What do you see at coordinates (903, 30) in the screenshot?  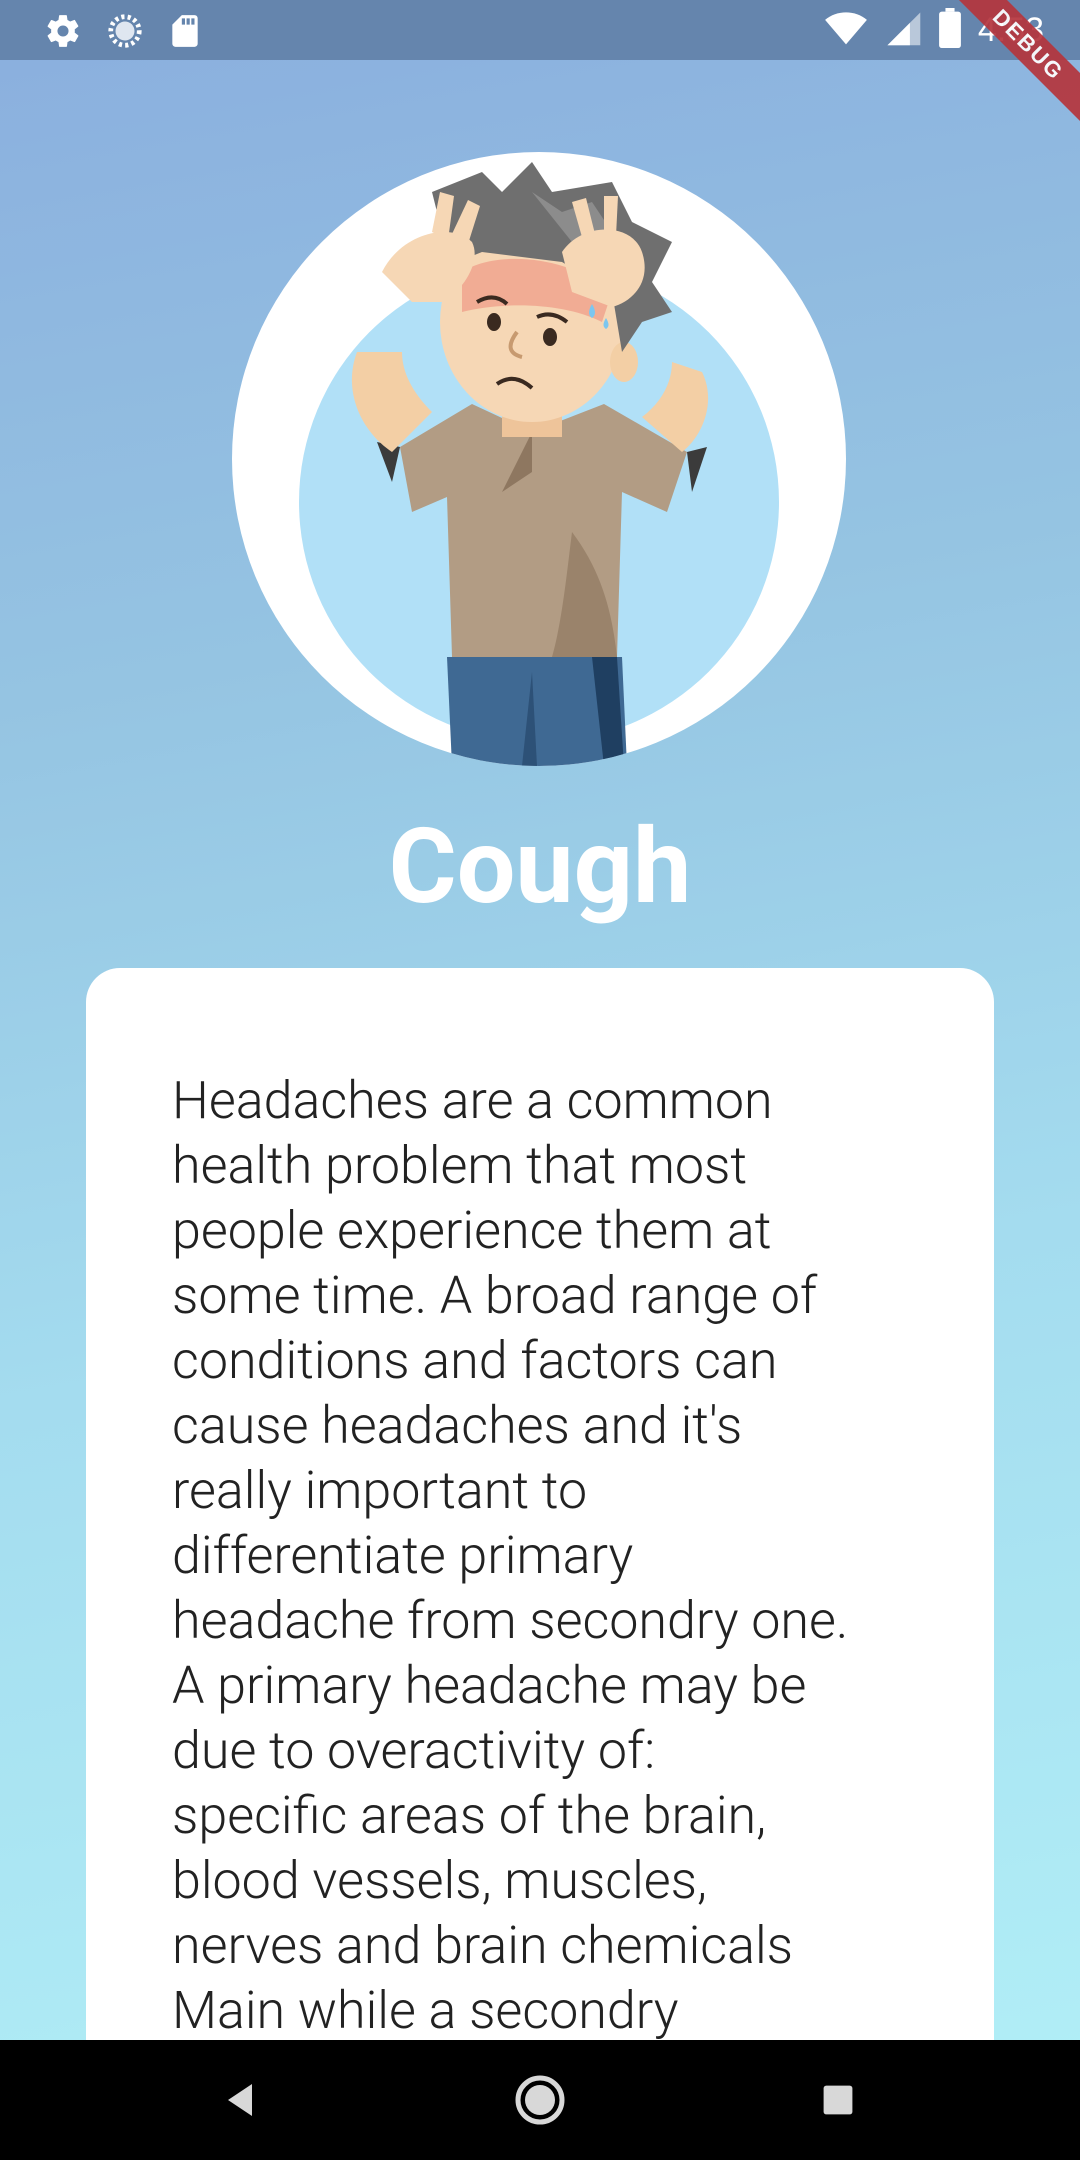 I see `signal-icon` at bounding box center [903, 30].